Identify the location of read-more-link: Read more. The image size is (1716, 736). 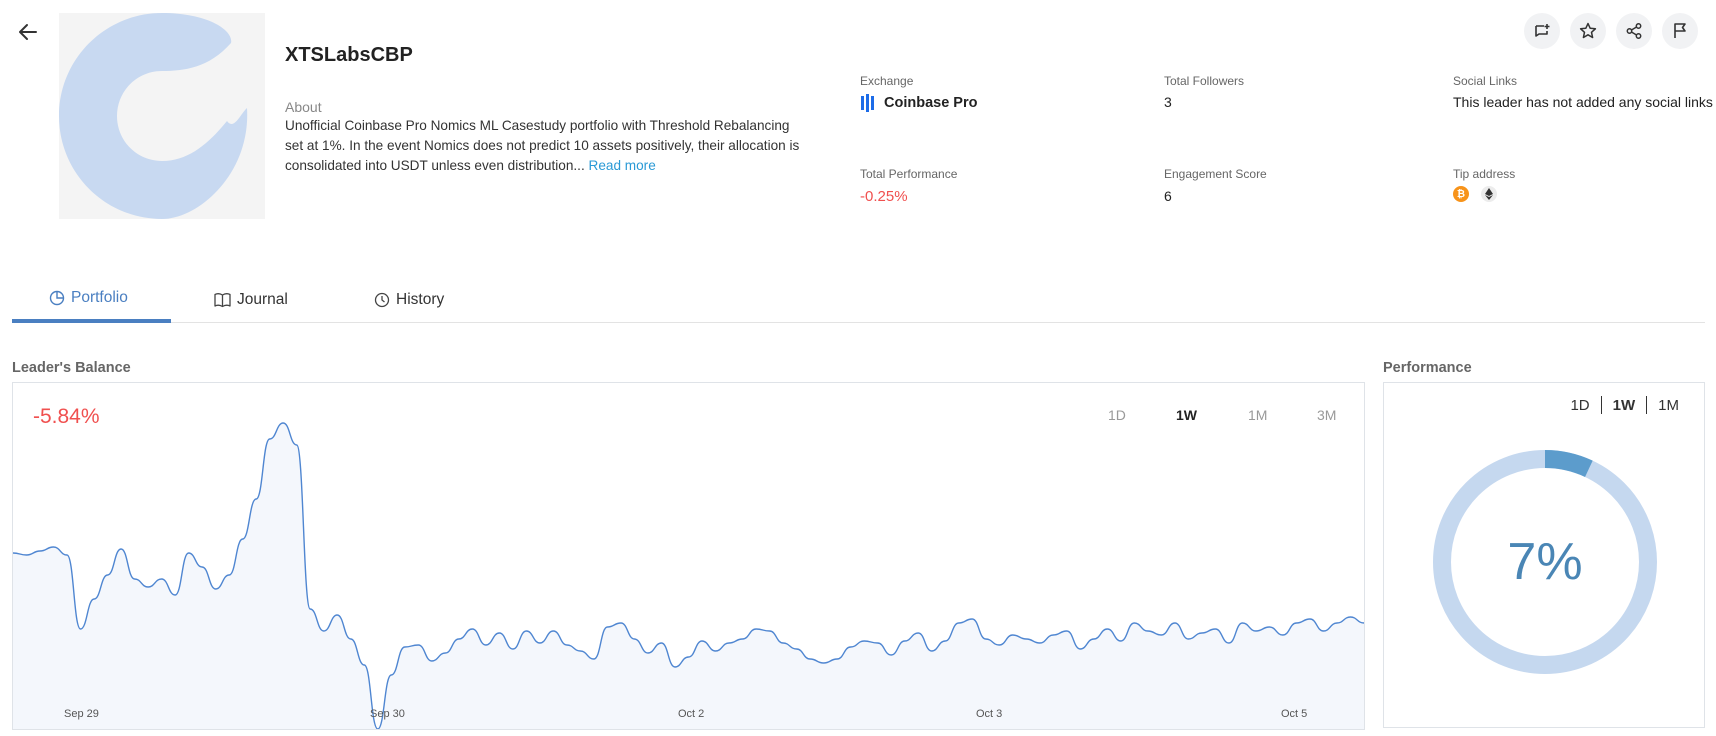
(622, 165).